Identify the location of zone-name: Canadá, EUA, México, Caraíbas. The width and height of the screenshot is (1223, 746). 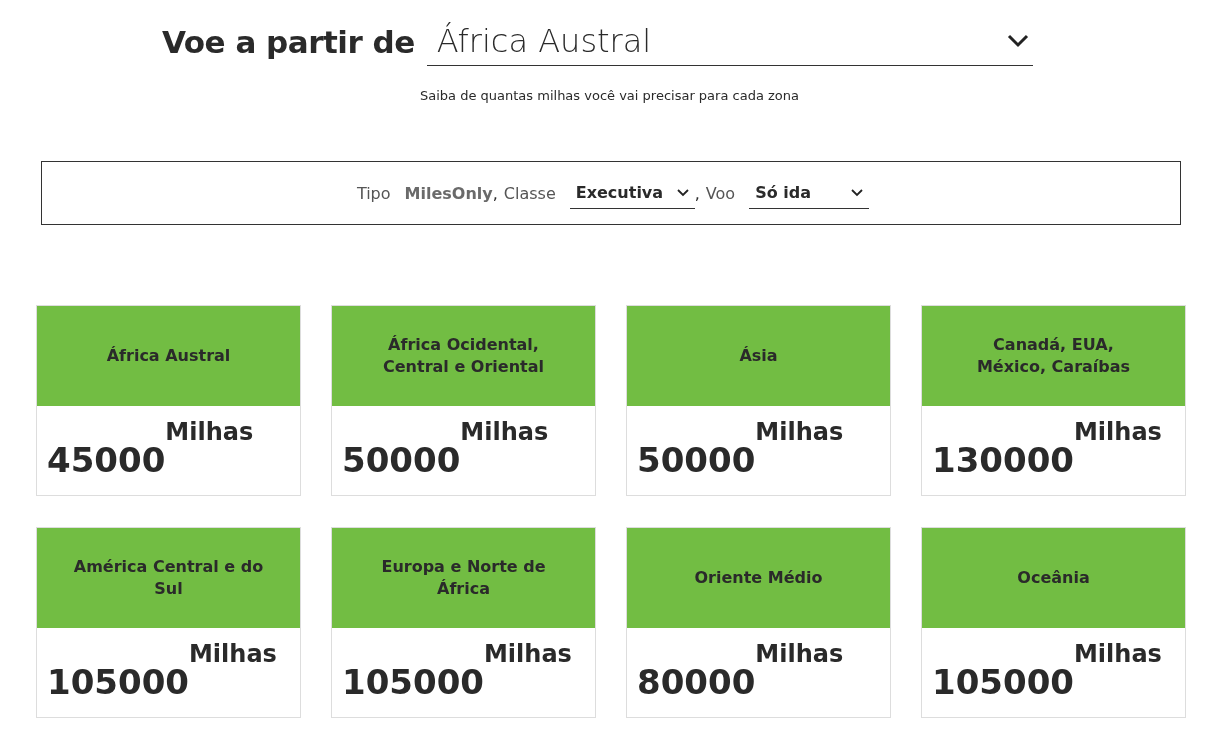
(1053, 356).